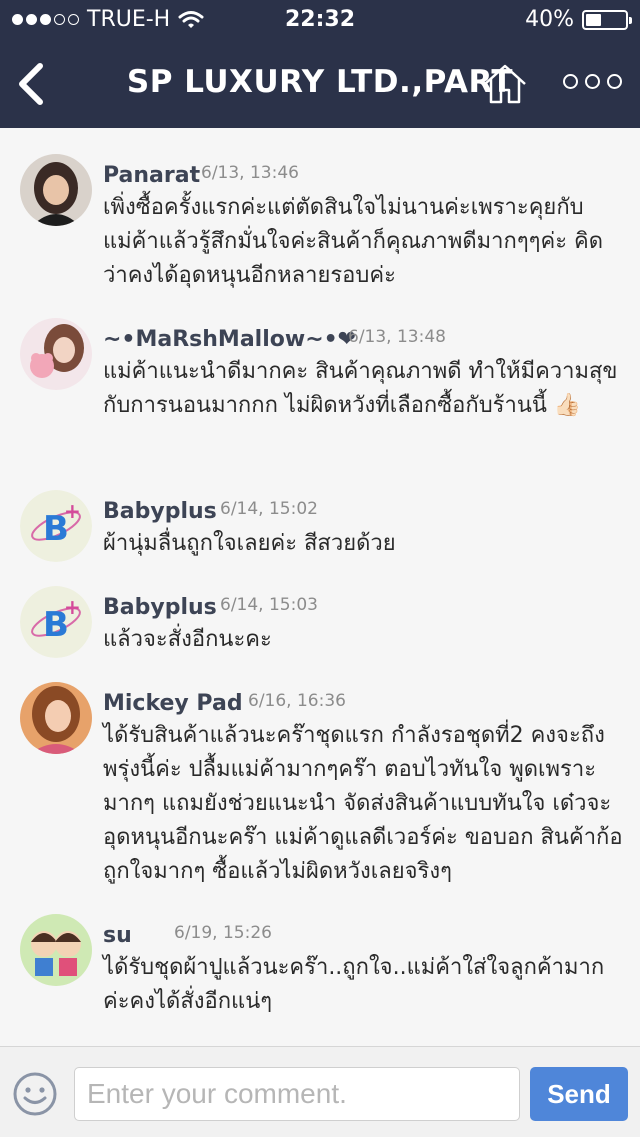 This screenshot has width=640, height=1137. What do you see at coordinates (549, 19) in the screenshot?
I see `battery-percent: 40%` at bounding box center [549, 19].